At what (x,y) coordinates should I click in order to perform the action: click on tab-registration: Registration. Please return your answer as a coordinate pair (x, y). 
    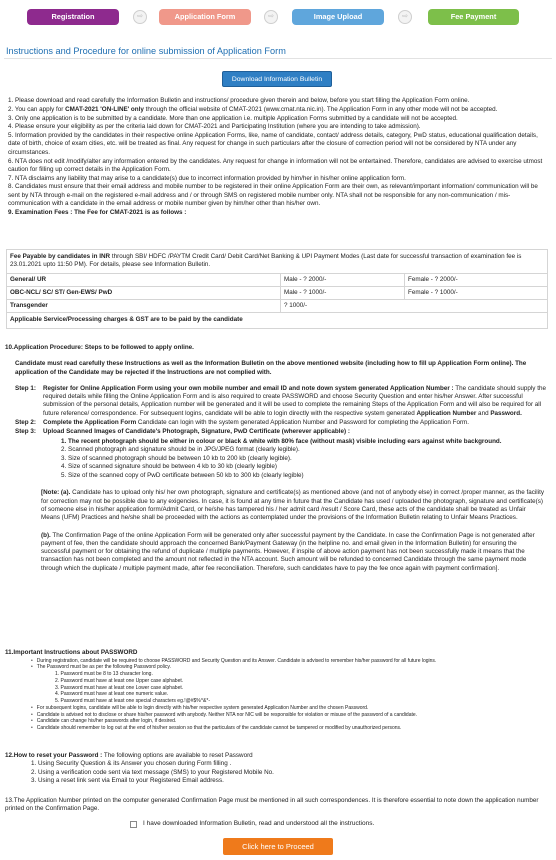
    Looking at the image, I should click on (73, 17).